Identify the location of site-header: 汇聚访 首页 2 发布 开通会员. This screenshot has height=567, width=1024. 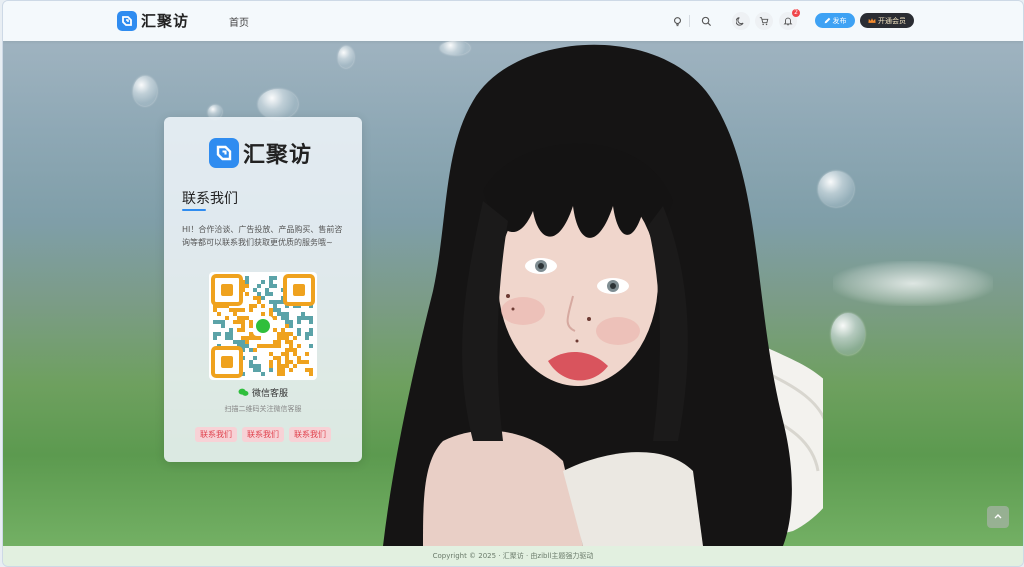
(513, 21).